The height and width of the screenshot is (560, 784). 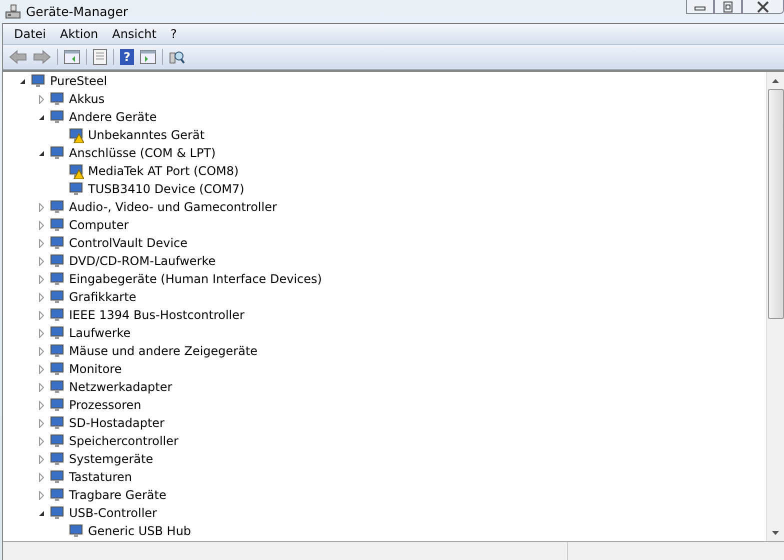 What do you see at coordinates (100, 57) in the screenshot?
I see `properties-icon` at bounding box center [100, 57].